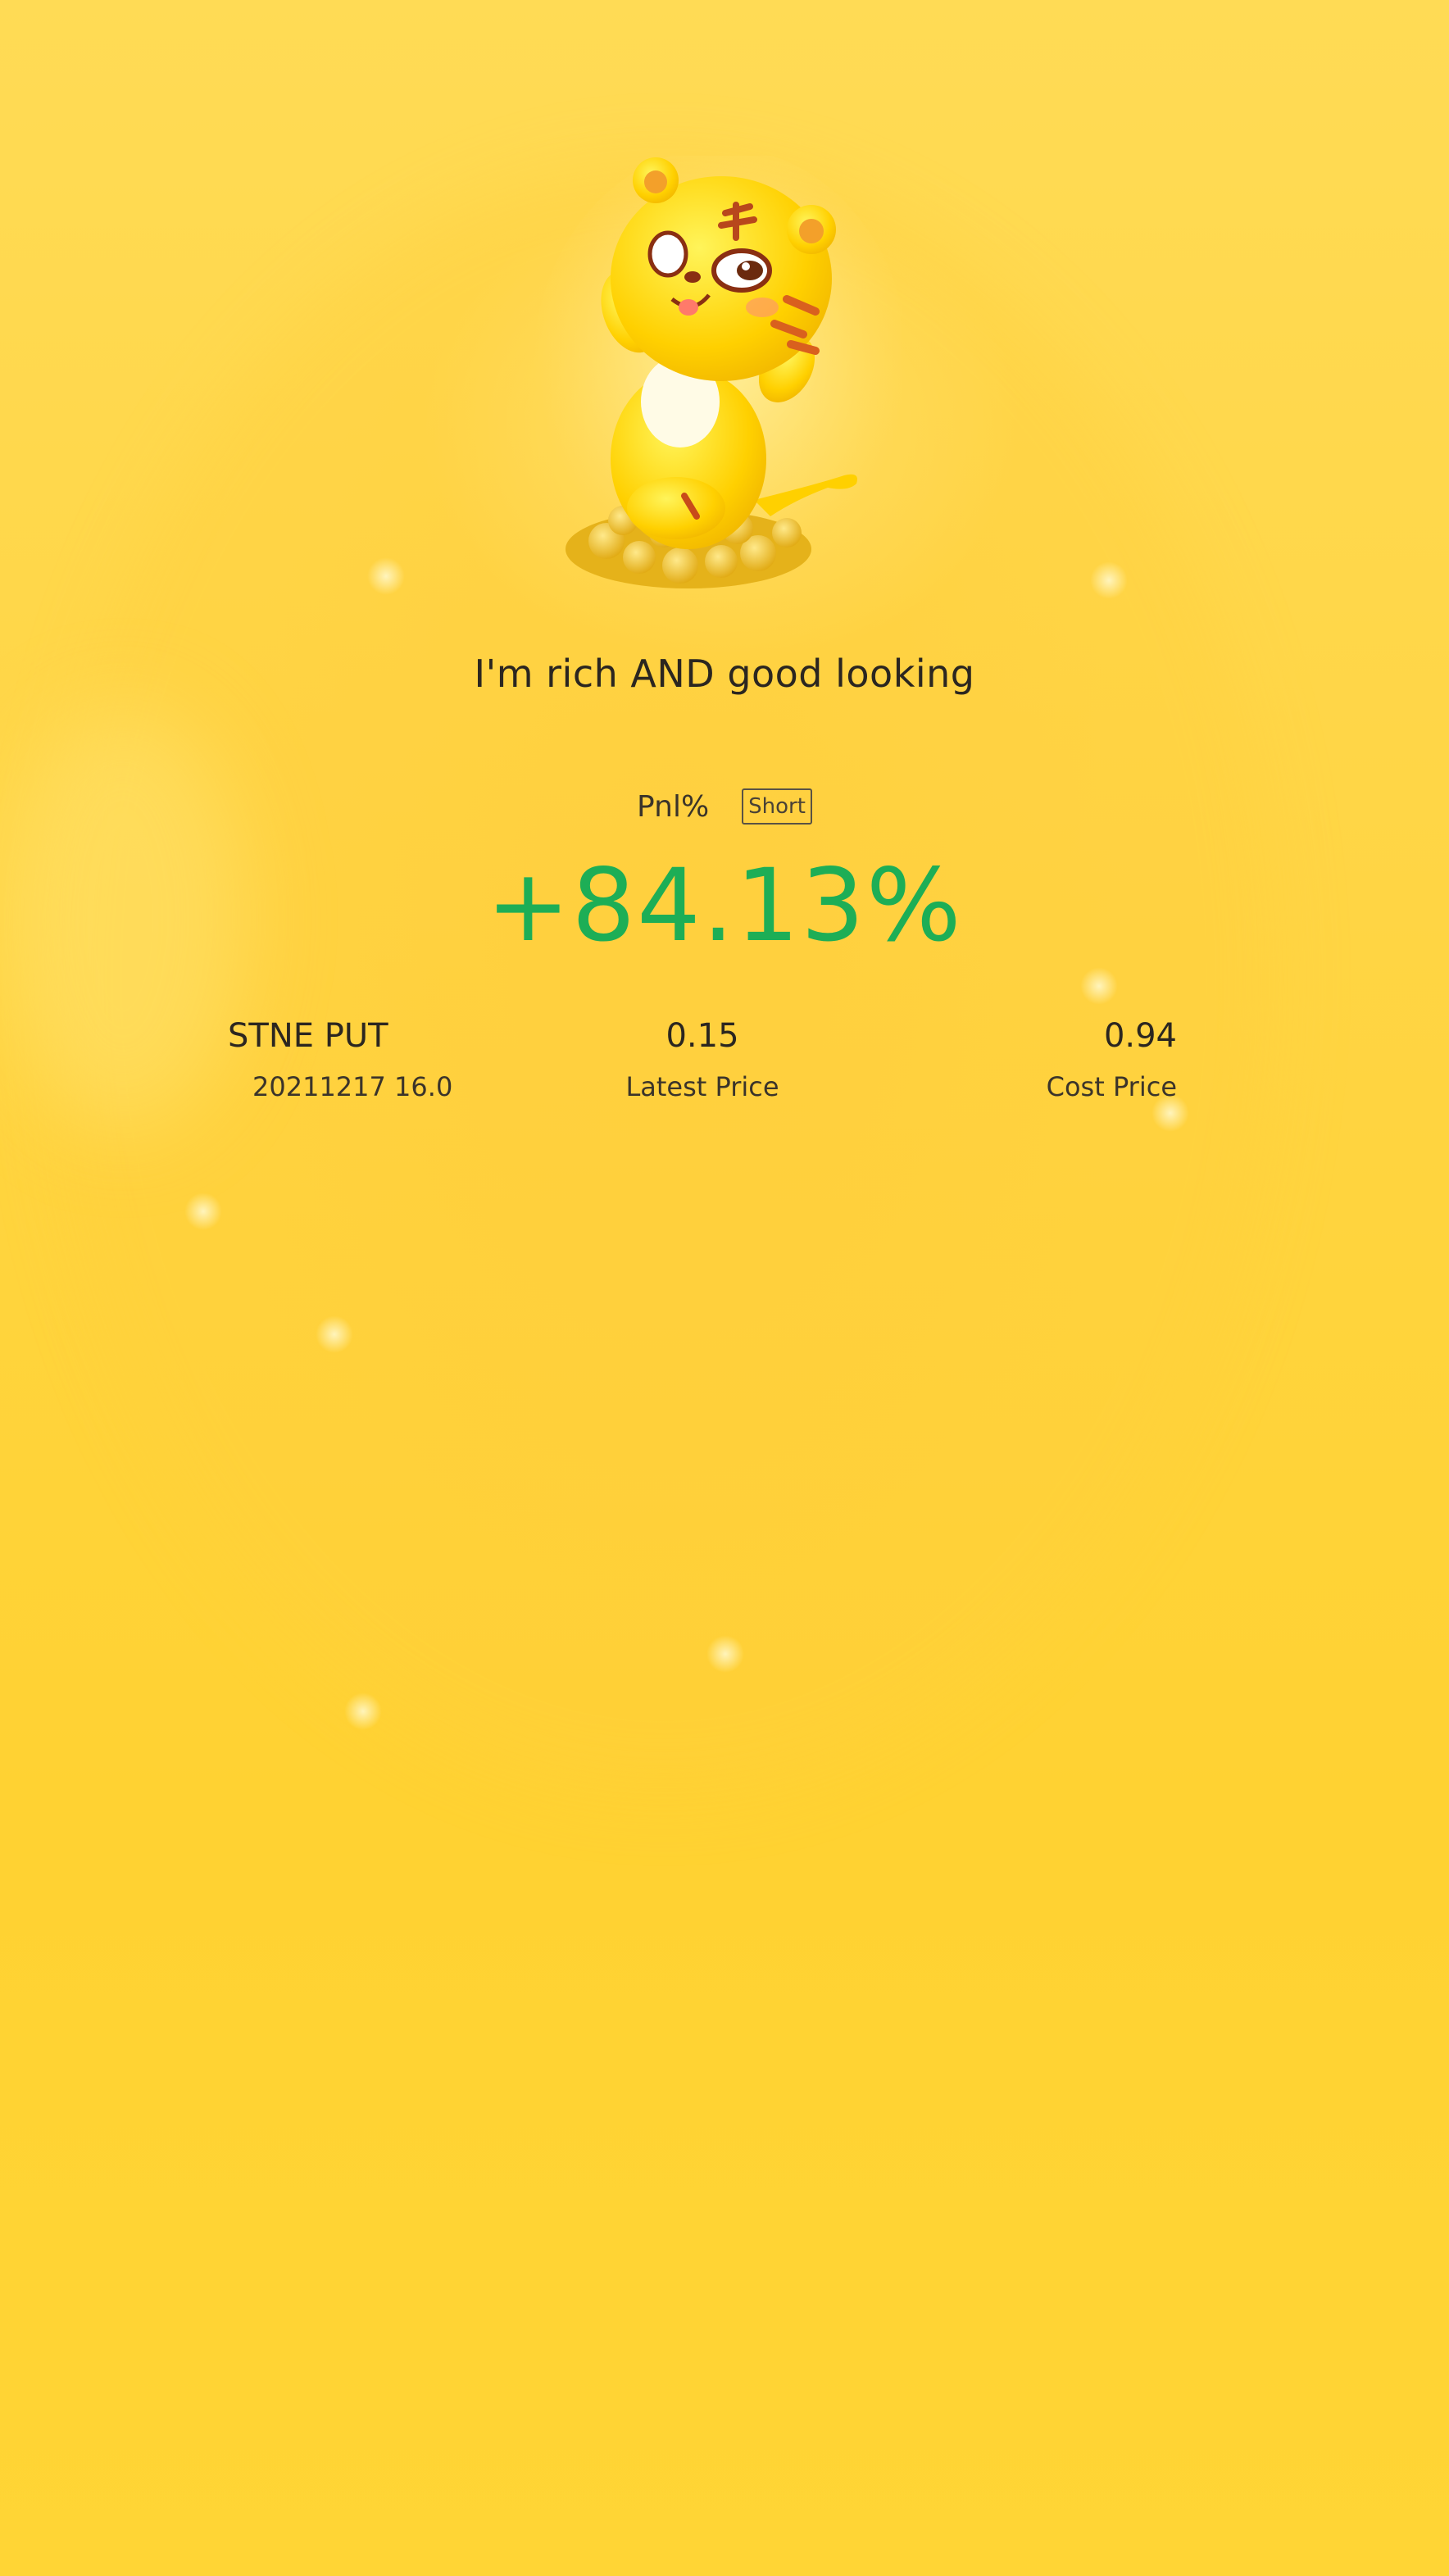 The width and height of the screenshot is (1449, 2576). Describe the element at coordinates (724, 674) in the screenshot. I see `tagline: I'm rich AND good looking` at that location.